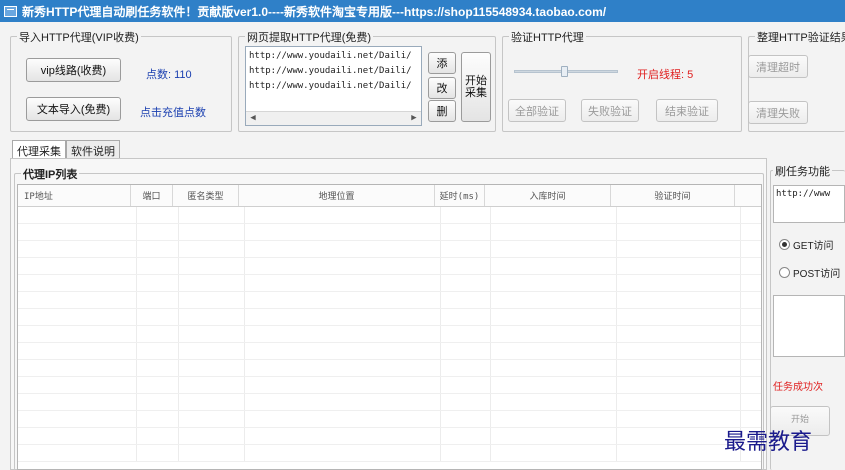 This screenshot has height=470, width=845. I want to click on clear-failed-button: 清理失败, so click(778, 112).